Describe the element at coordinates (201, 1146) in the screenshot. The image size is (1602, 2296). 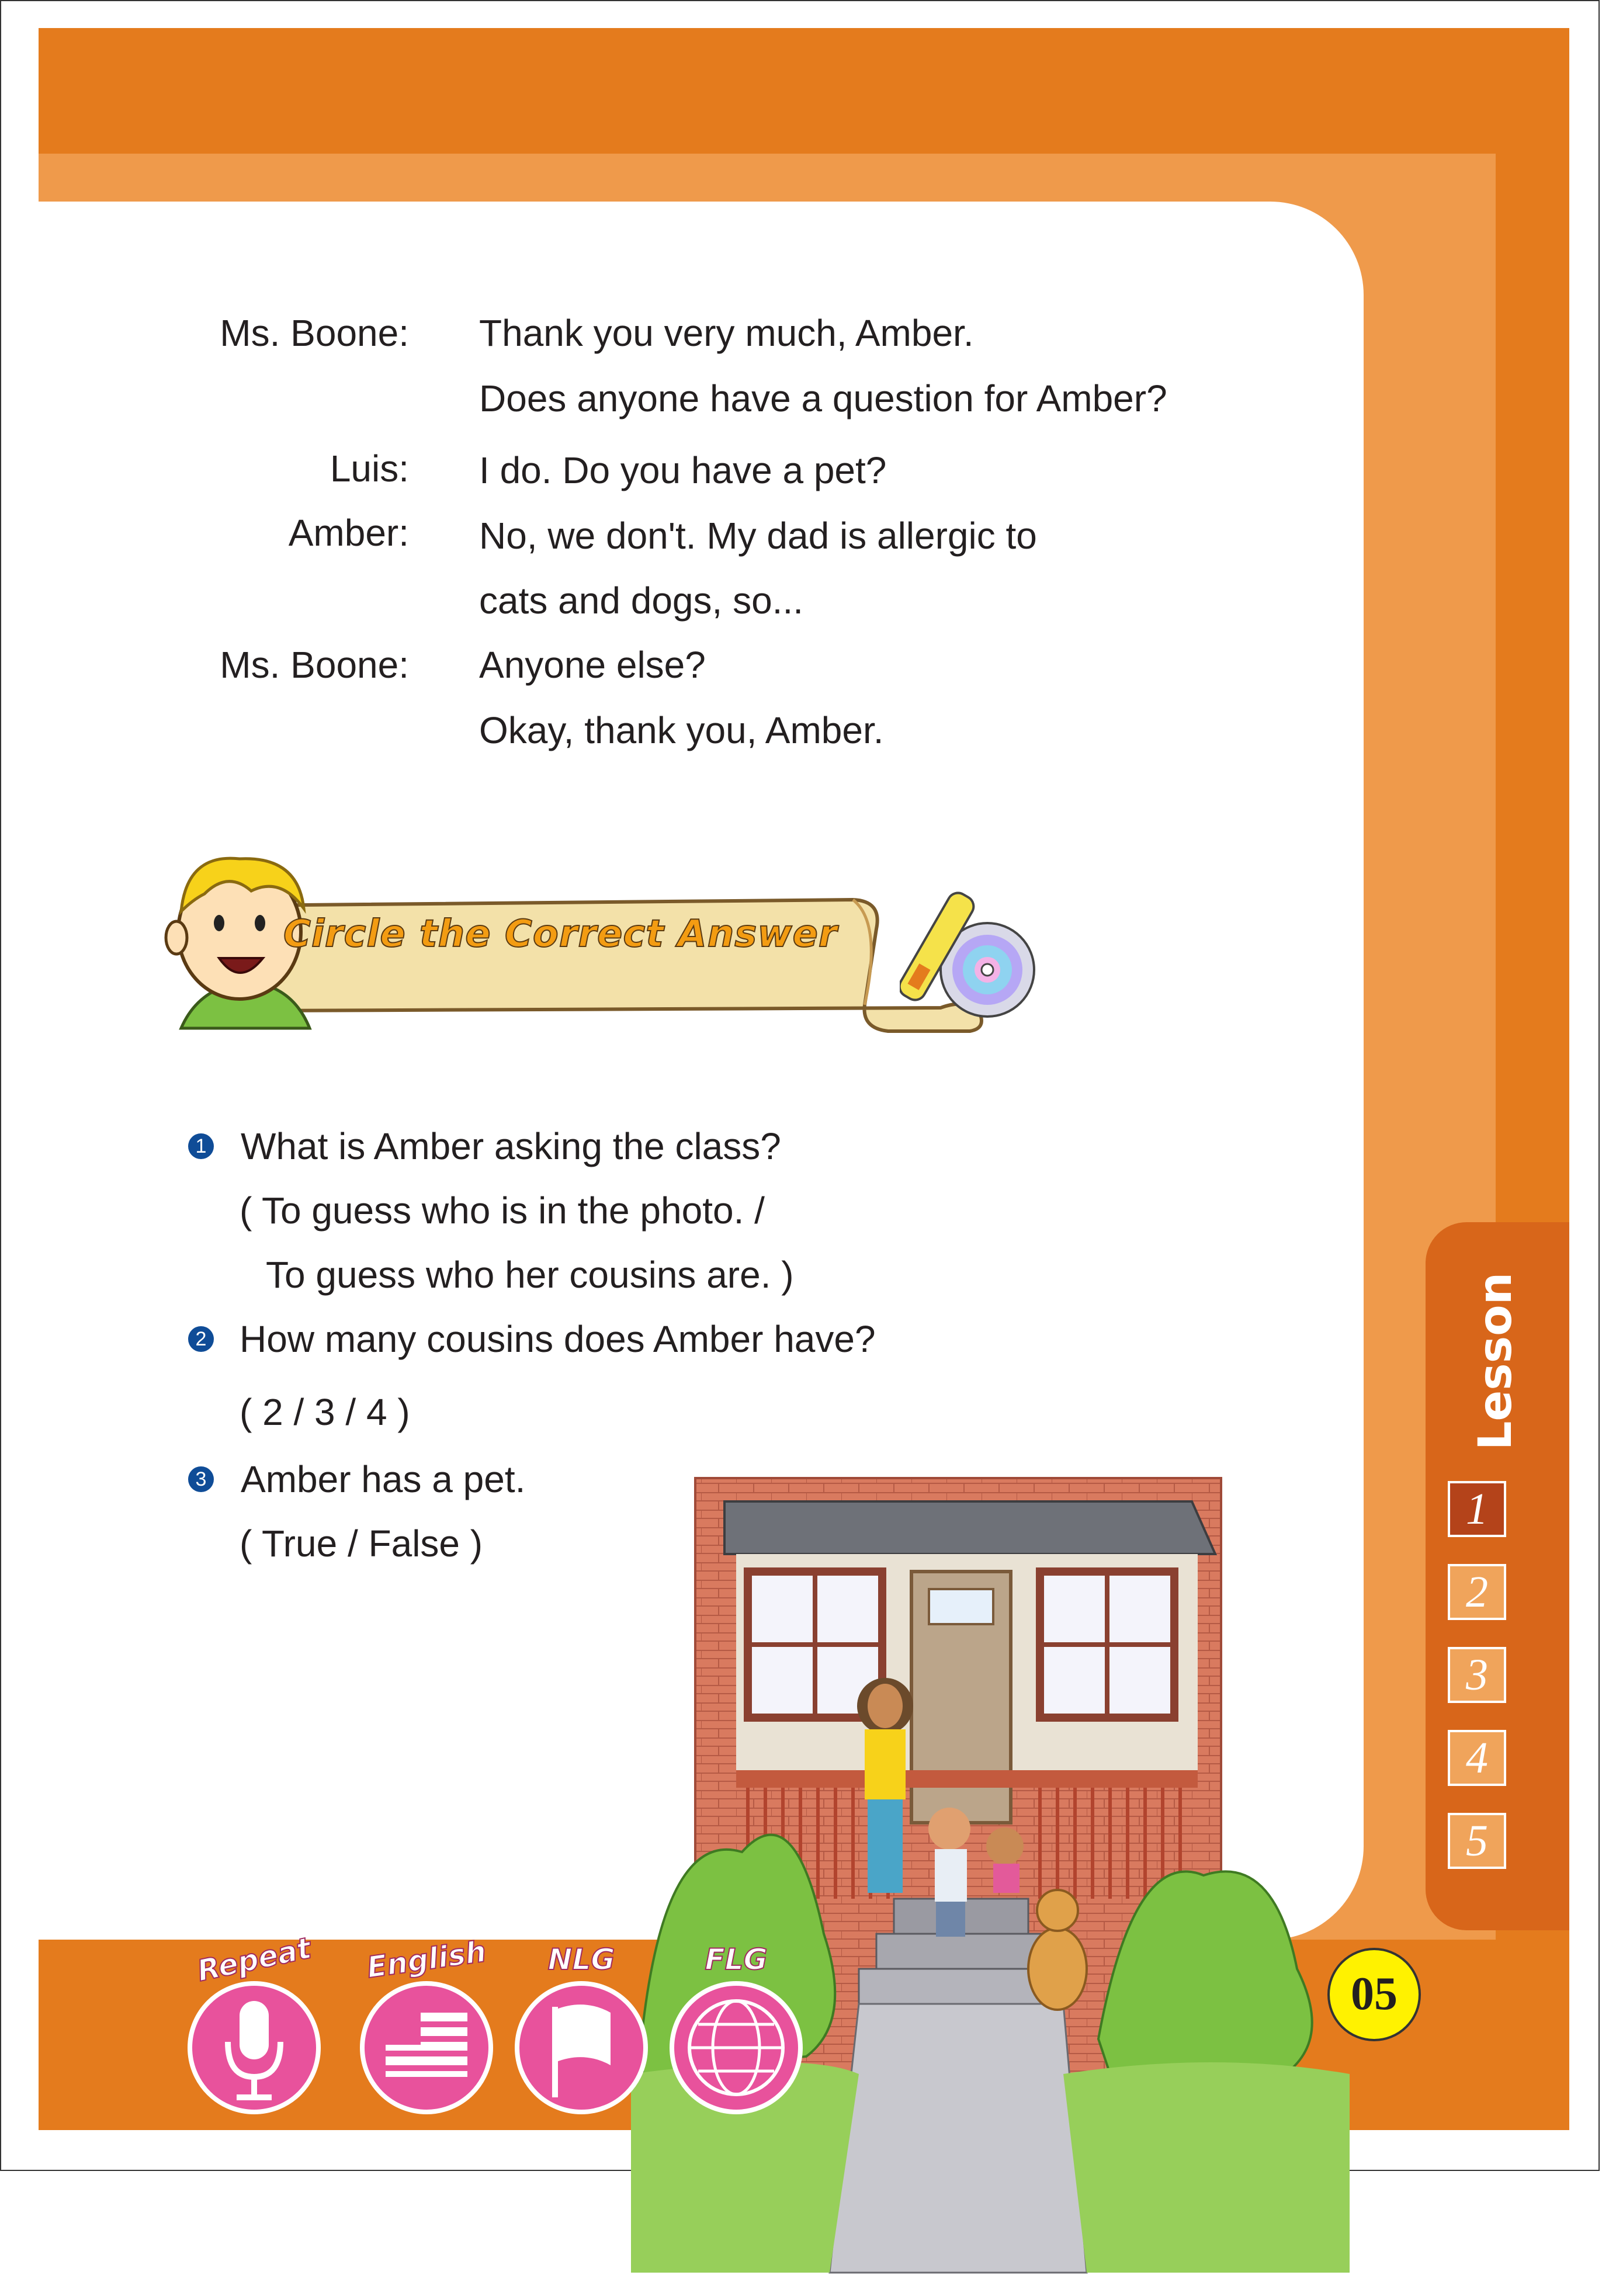
I see `question-number-badge: 1` at that location.